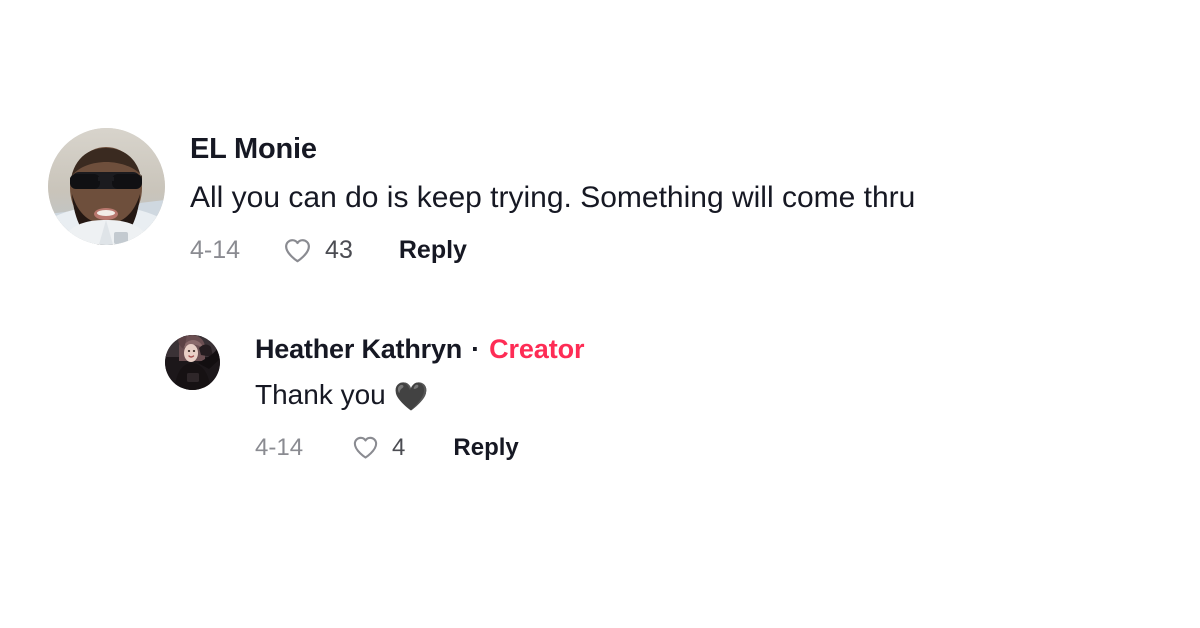 The image size is (1200, 628). What do you see at coordinates (339, 250) in the screenshot?
I see `like-count: 43` at bounding box center [339, 250].